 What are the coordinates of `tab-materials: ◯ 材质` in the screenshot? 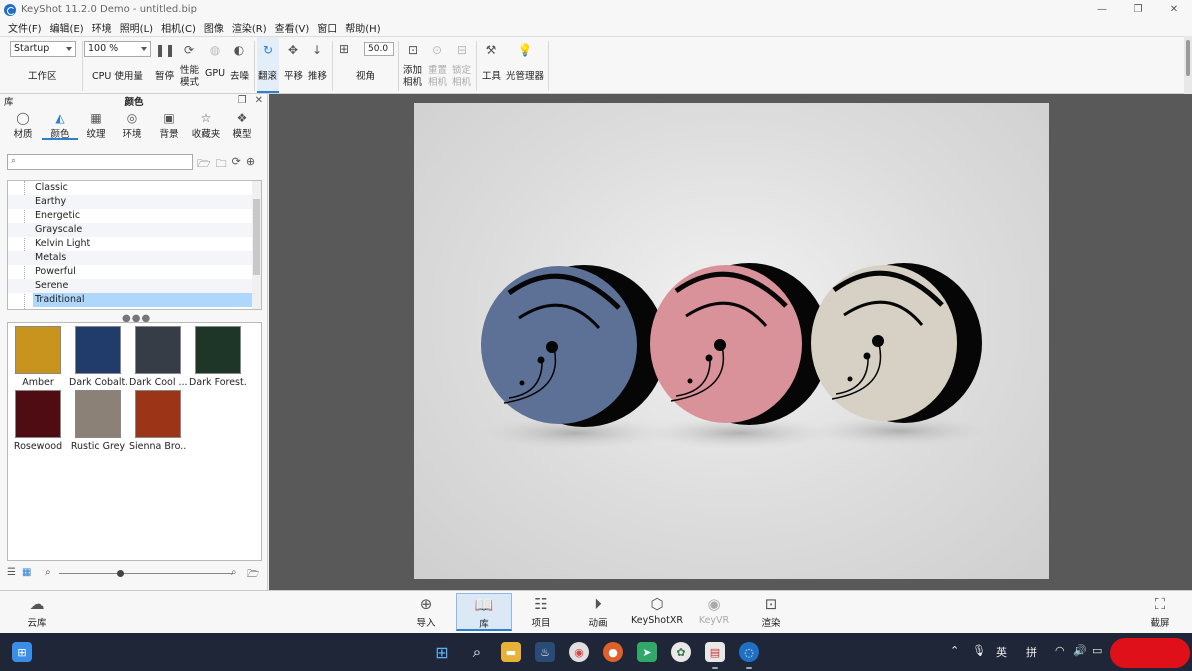 It's located at (23, 125).